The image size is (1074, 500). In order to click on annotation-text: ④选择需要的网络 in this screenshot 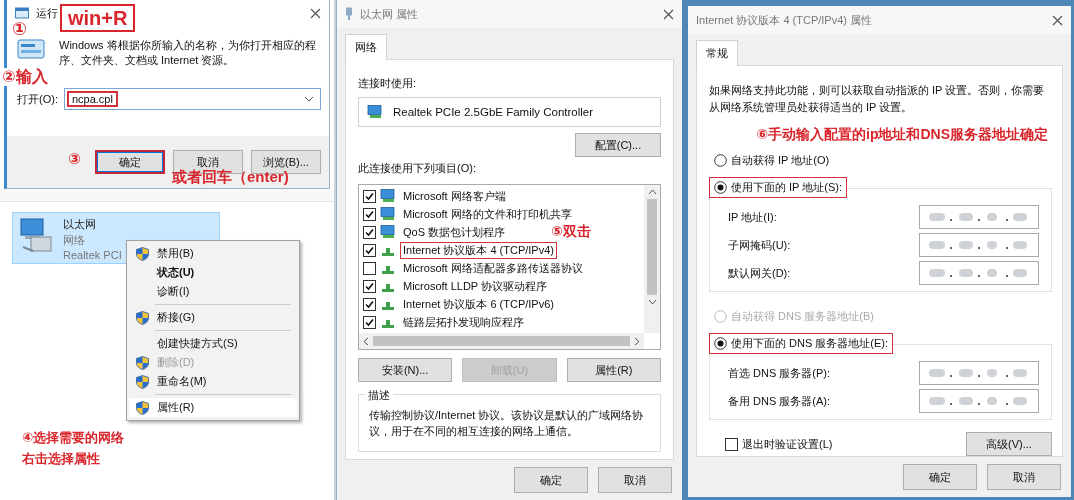, I will do `click(73, 438)`.